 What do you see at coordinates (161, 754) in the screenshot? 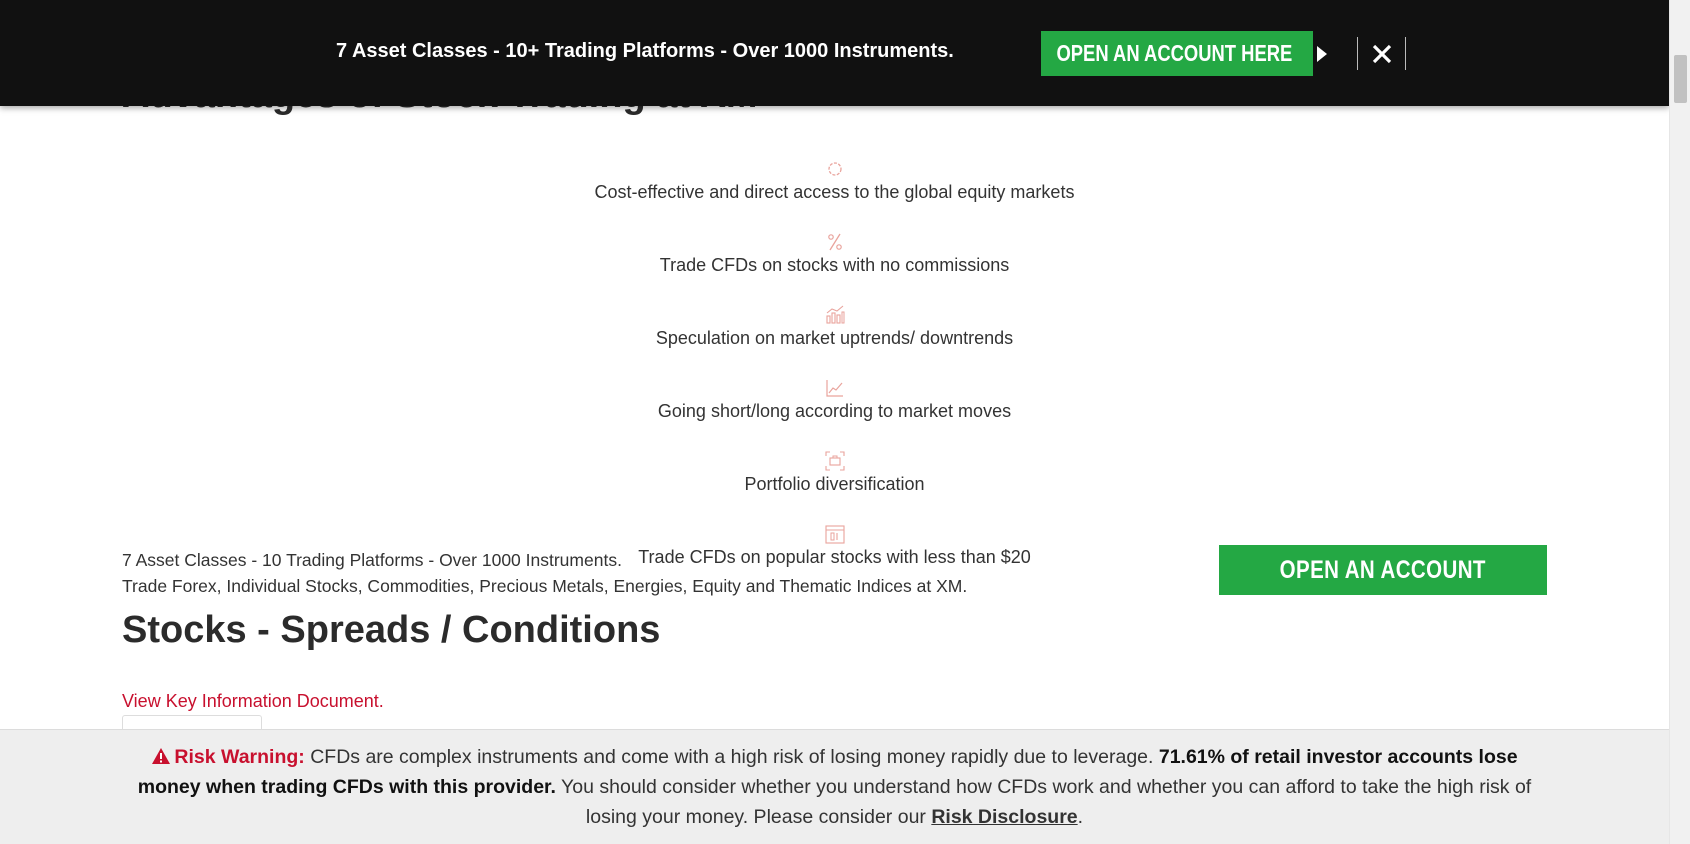
I see `warning-icon` at bounding box center [161, 754].